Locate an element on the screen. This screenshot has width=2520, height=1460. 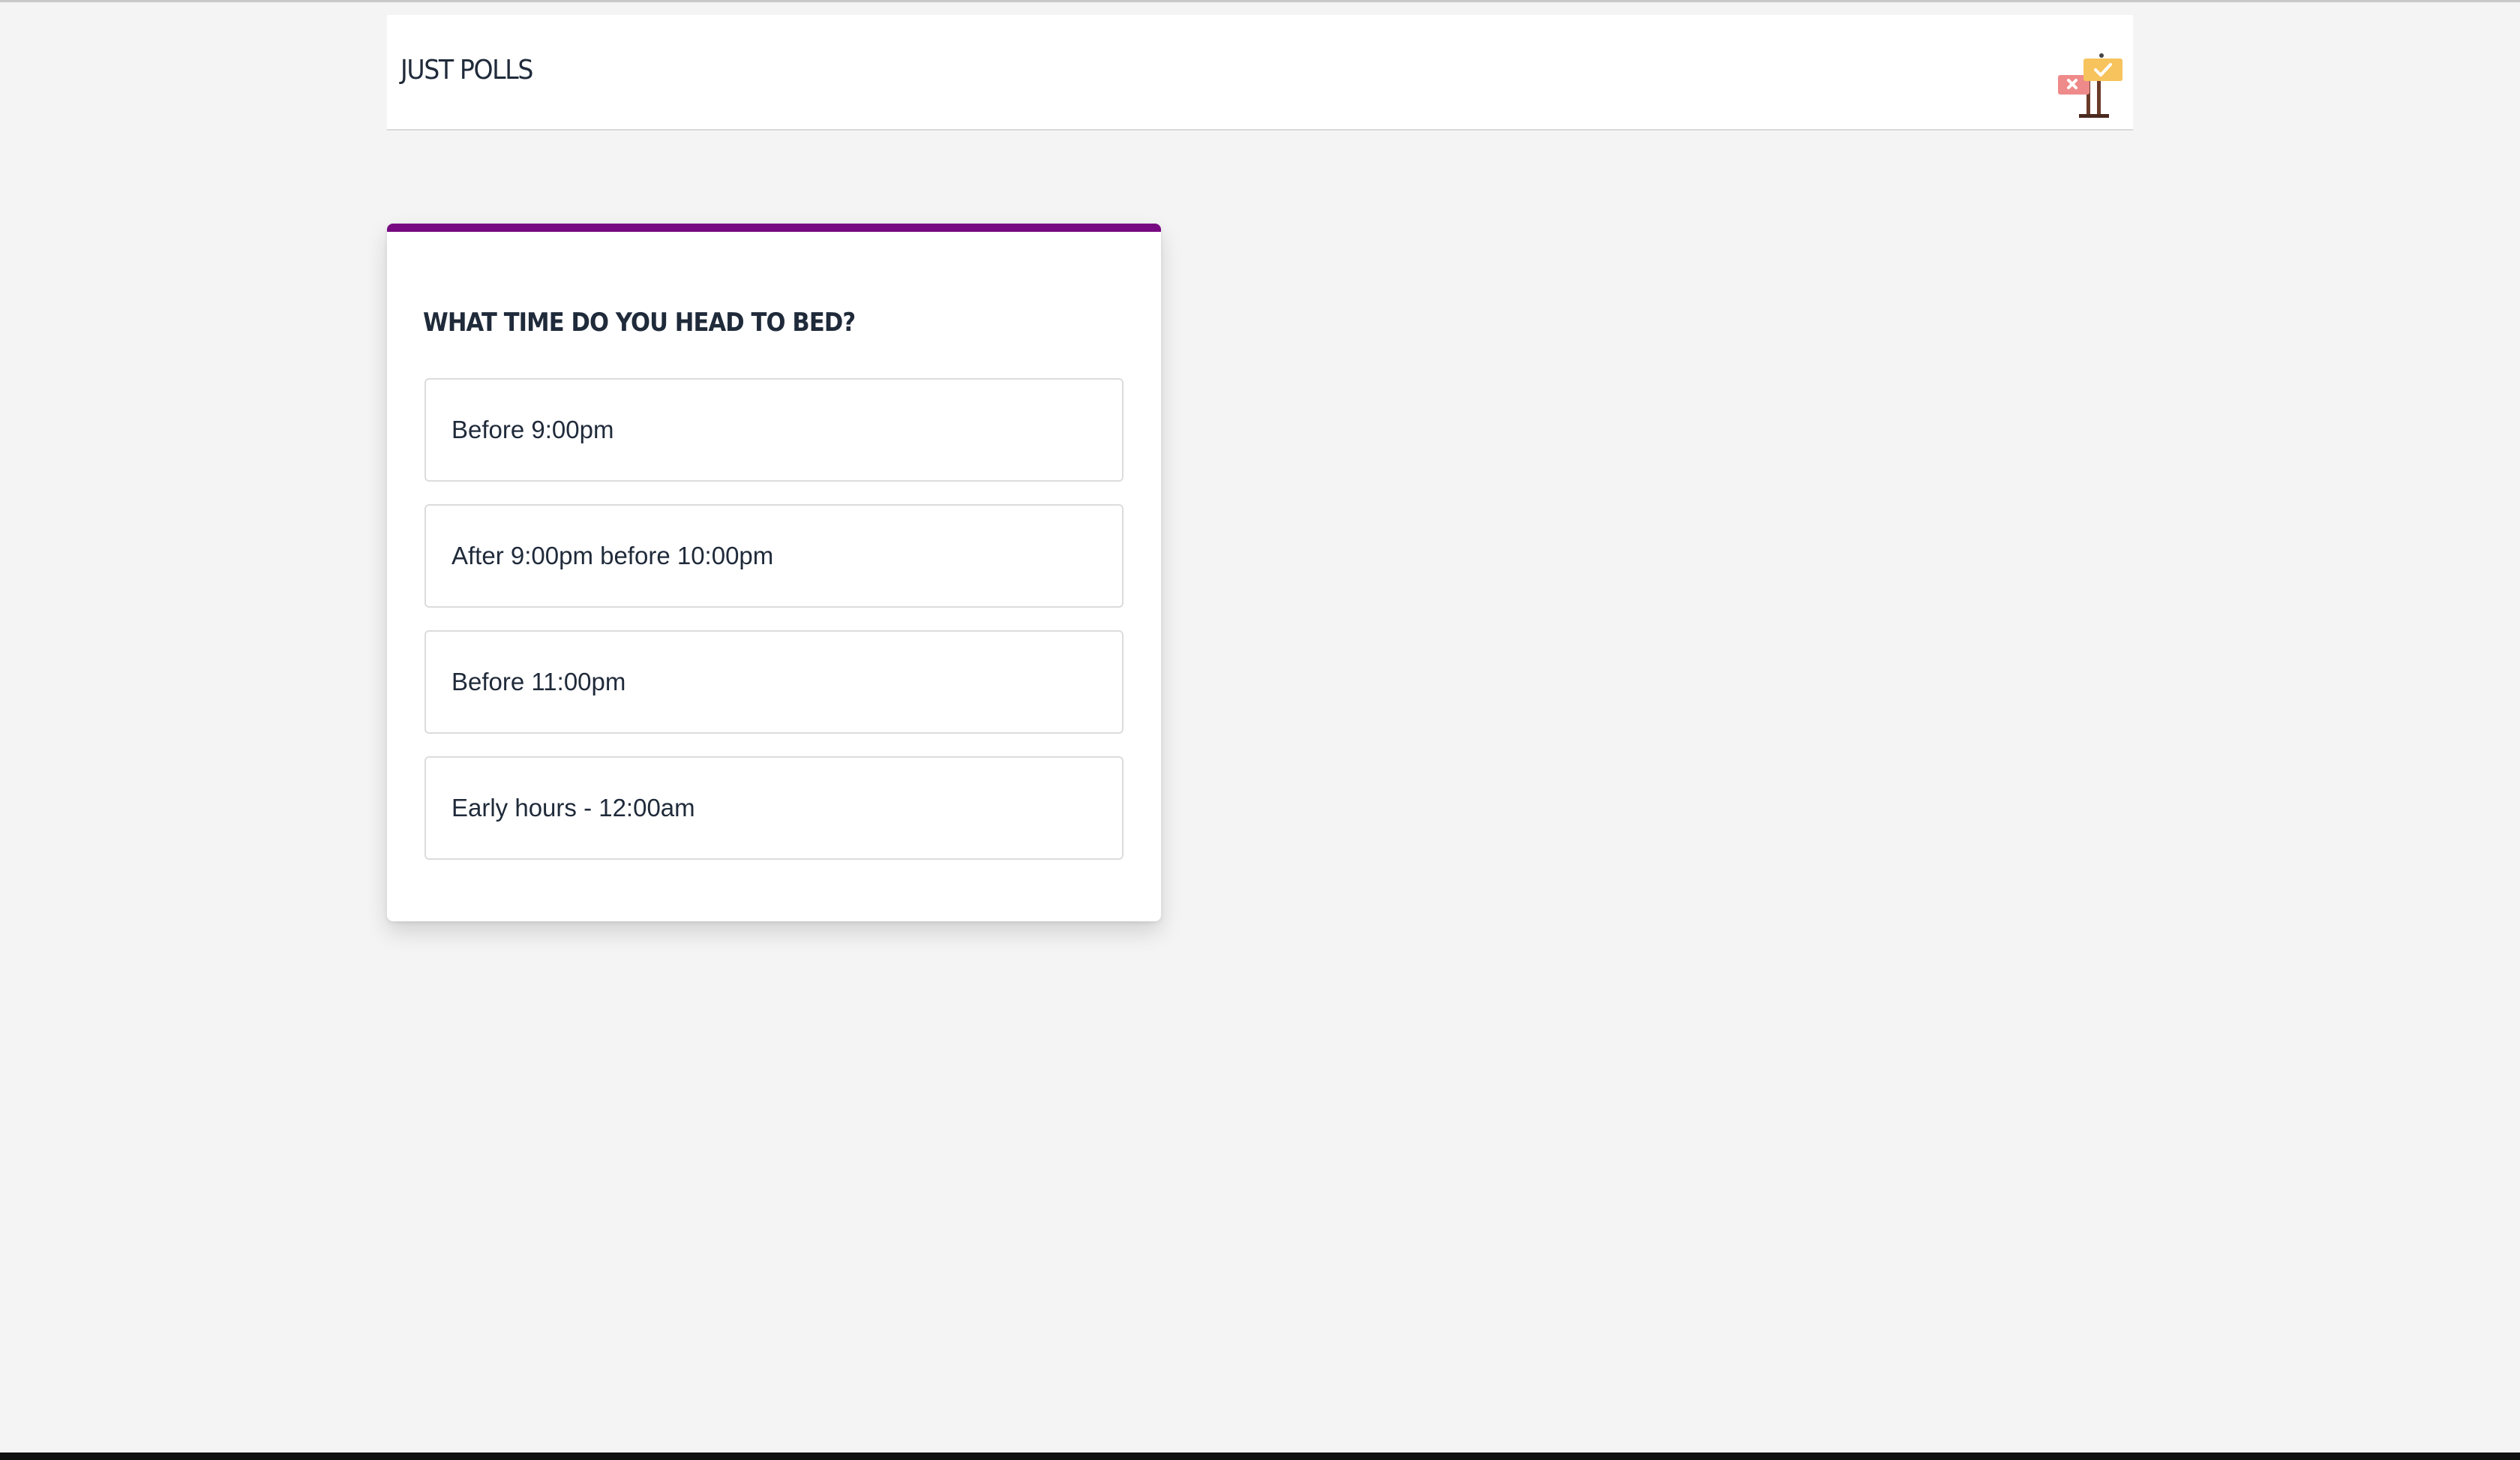
poll-option-label: Before 11:00pm is located at coordinates (539, 681).